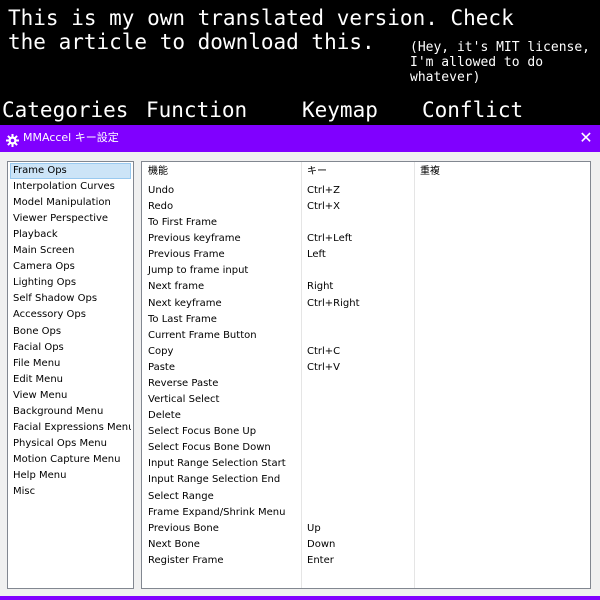 The height and width of the screenshot is (600, 600). Describe the element at coordinates (366, 255) in the screenshot. I see `keymap-row: Previous Frame Left` at that location.